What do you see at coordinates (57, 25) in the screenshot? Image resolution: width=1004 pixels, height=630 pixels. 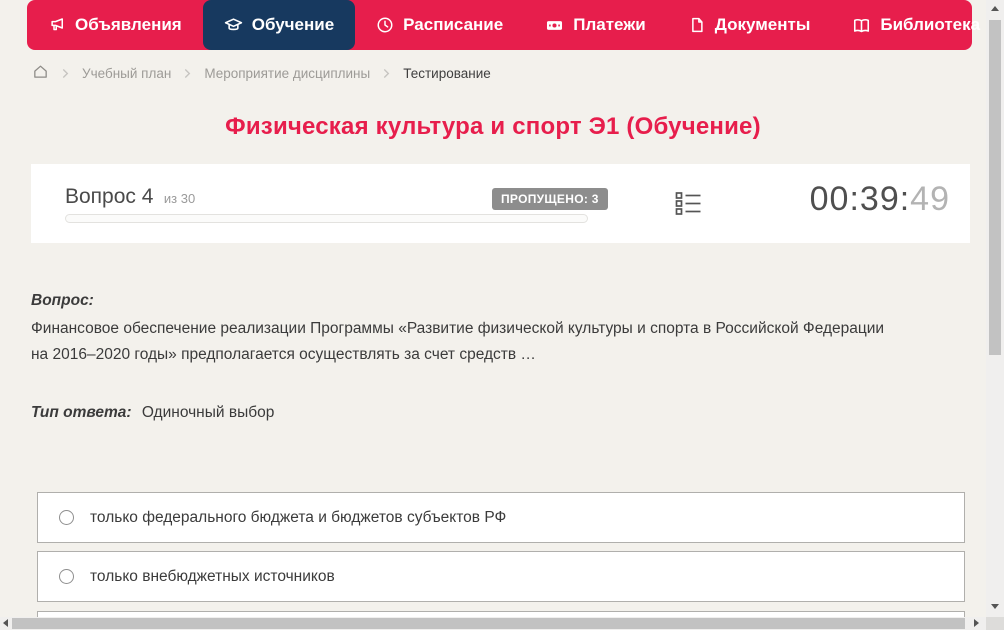 I see `megaphone-icon` at bounding box center [57, 25].